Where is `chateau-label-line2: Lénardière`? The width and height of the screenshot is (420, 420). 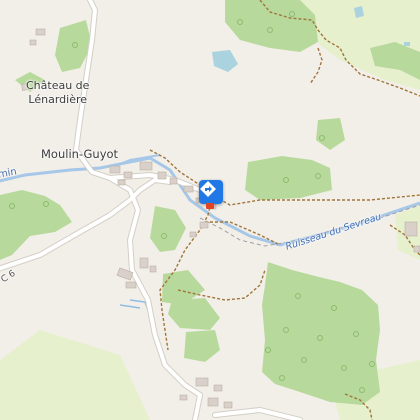
chateau-label-line2: Lénardière is located at coordinates (58, 99).